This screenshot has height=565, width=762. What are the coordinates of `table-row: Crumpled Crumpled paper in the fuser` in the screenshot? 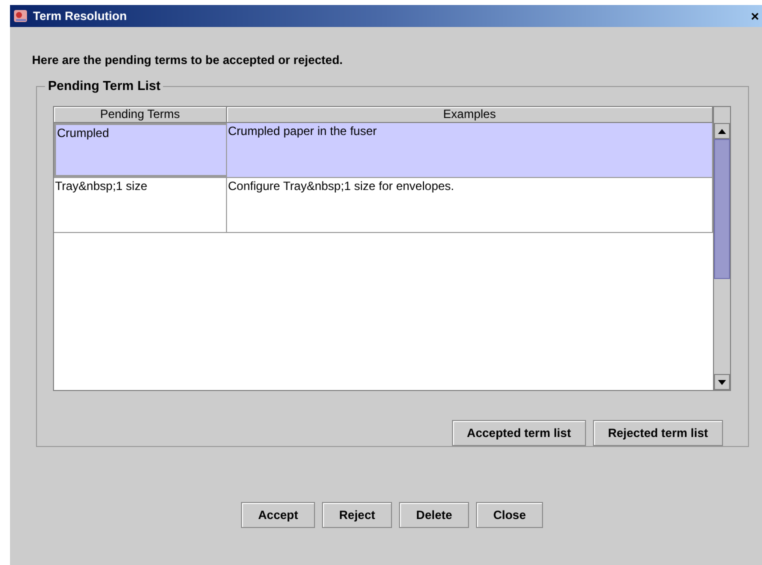 It's located at (383, 150).